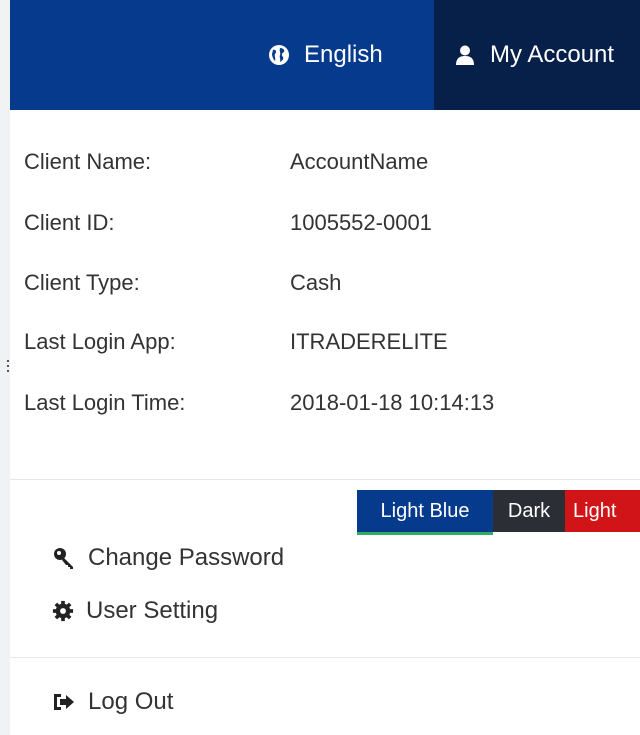  What do you see at coordinates (425, 512) in the screenshot?
I see `theme-light-blue-button: Light Blue` at bounding box center [425, 512].